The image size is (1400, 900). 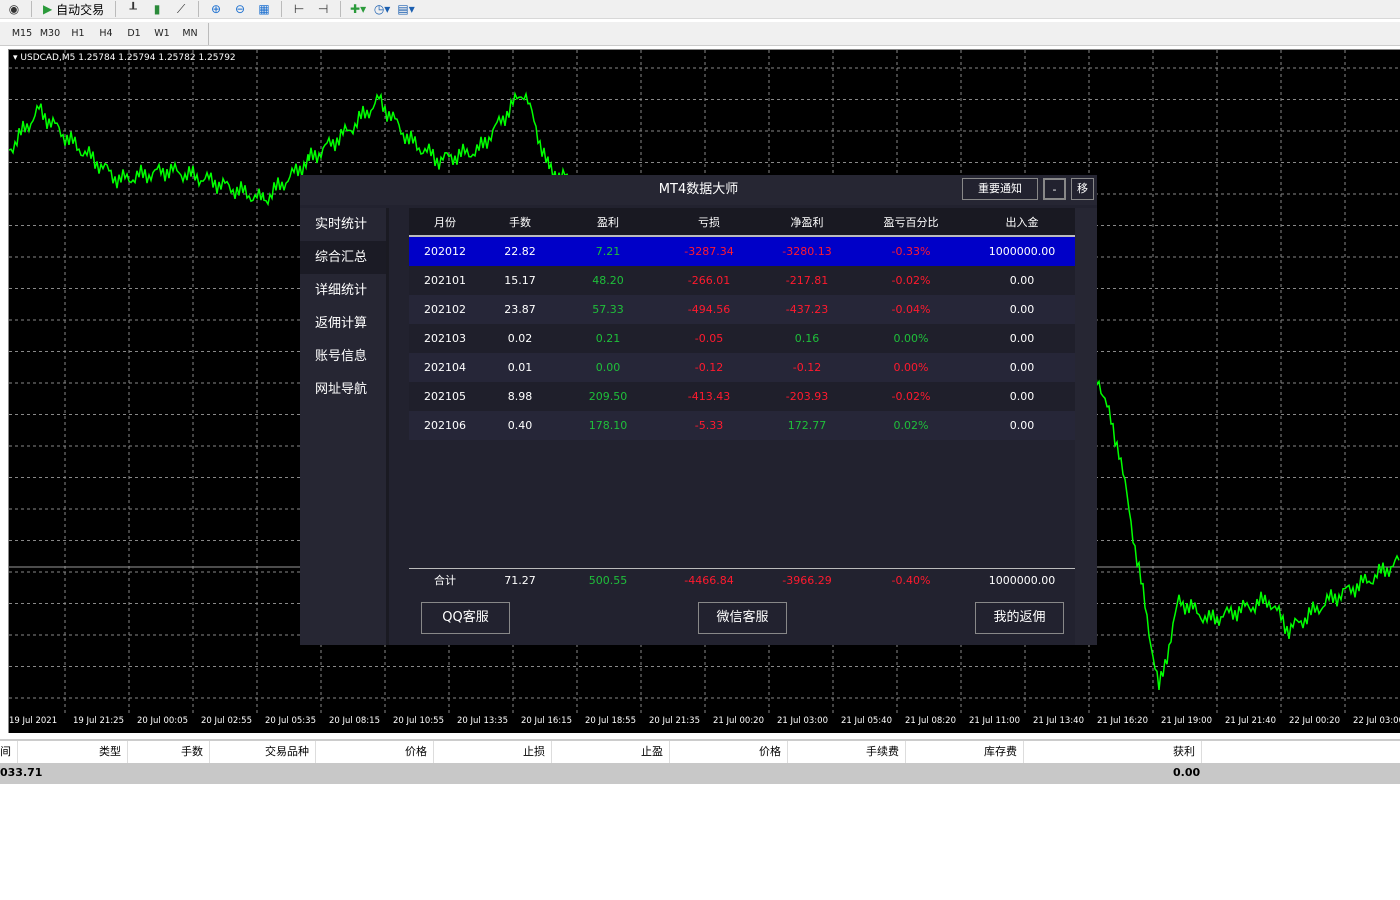 I want to click on table-row: 202106 0.40 178.10 -5.33 172.77 0.02% 0.00, so click(x=742, y=425).